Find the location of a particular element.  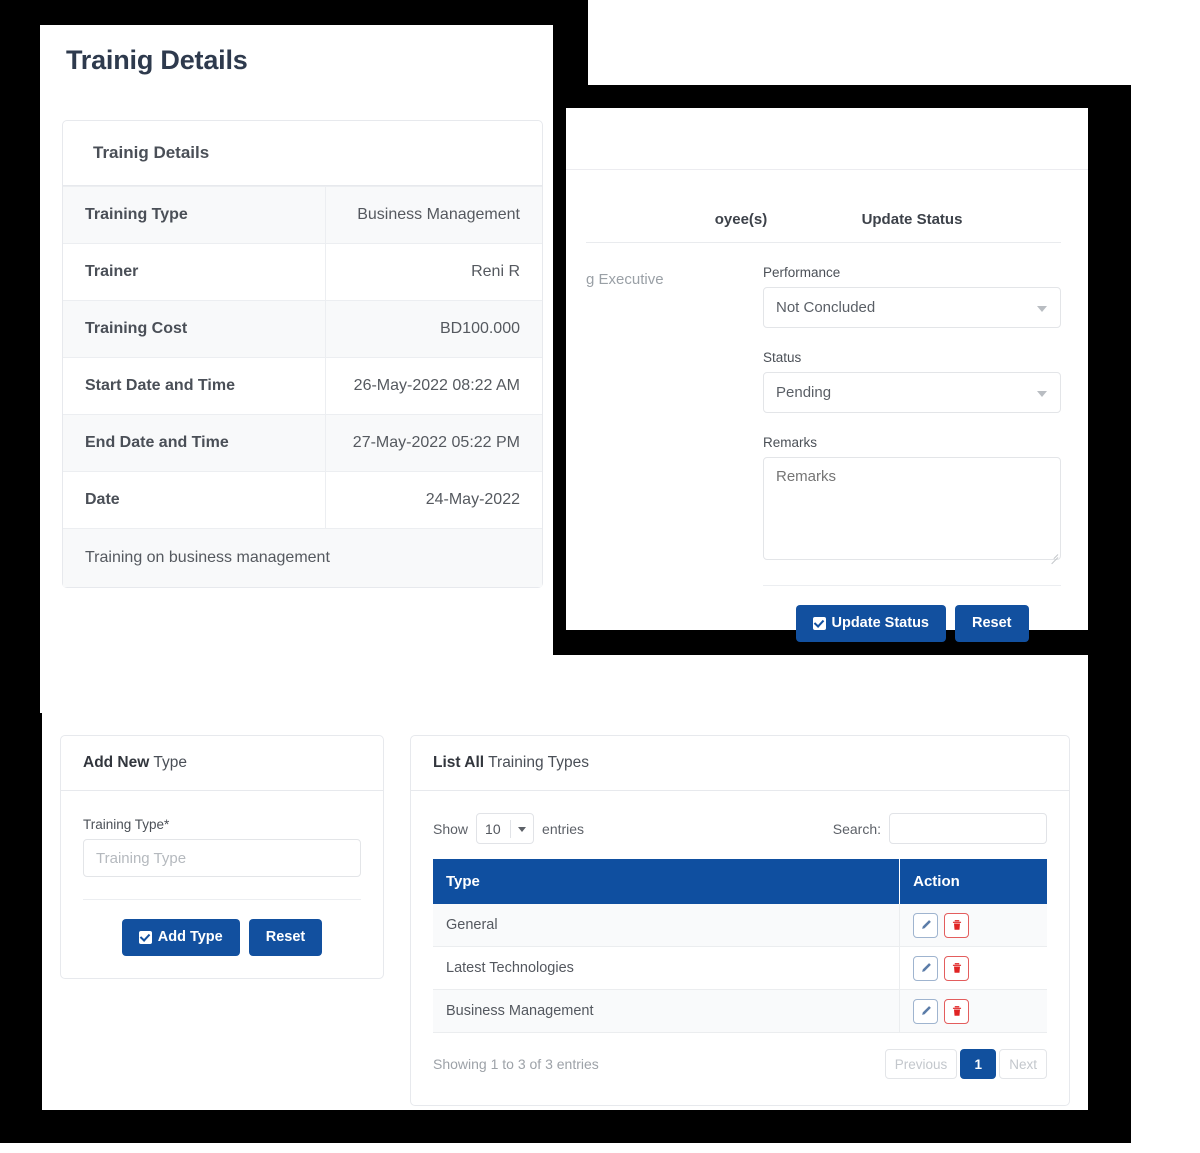

row-value: 27-May-2022 05:22 PM is located at coordinates (433, 443).